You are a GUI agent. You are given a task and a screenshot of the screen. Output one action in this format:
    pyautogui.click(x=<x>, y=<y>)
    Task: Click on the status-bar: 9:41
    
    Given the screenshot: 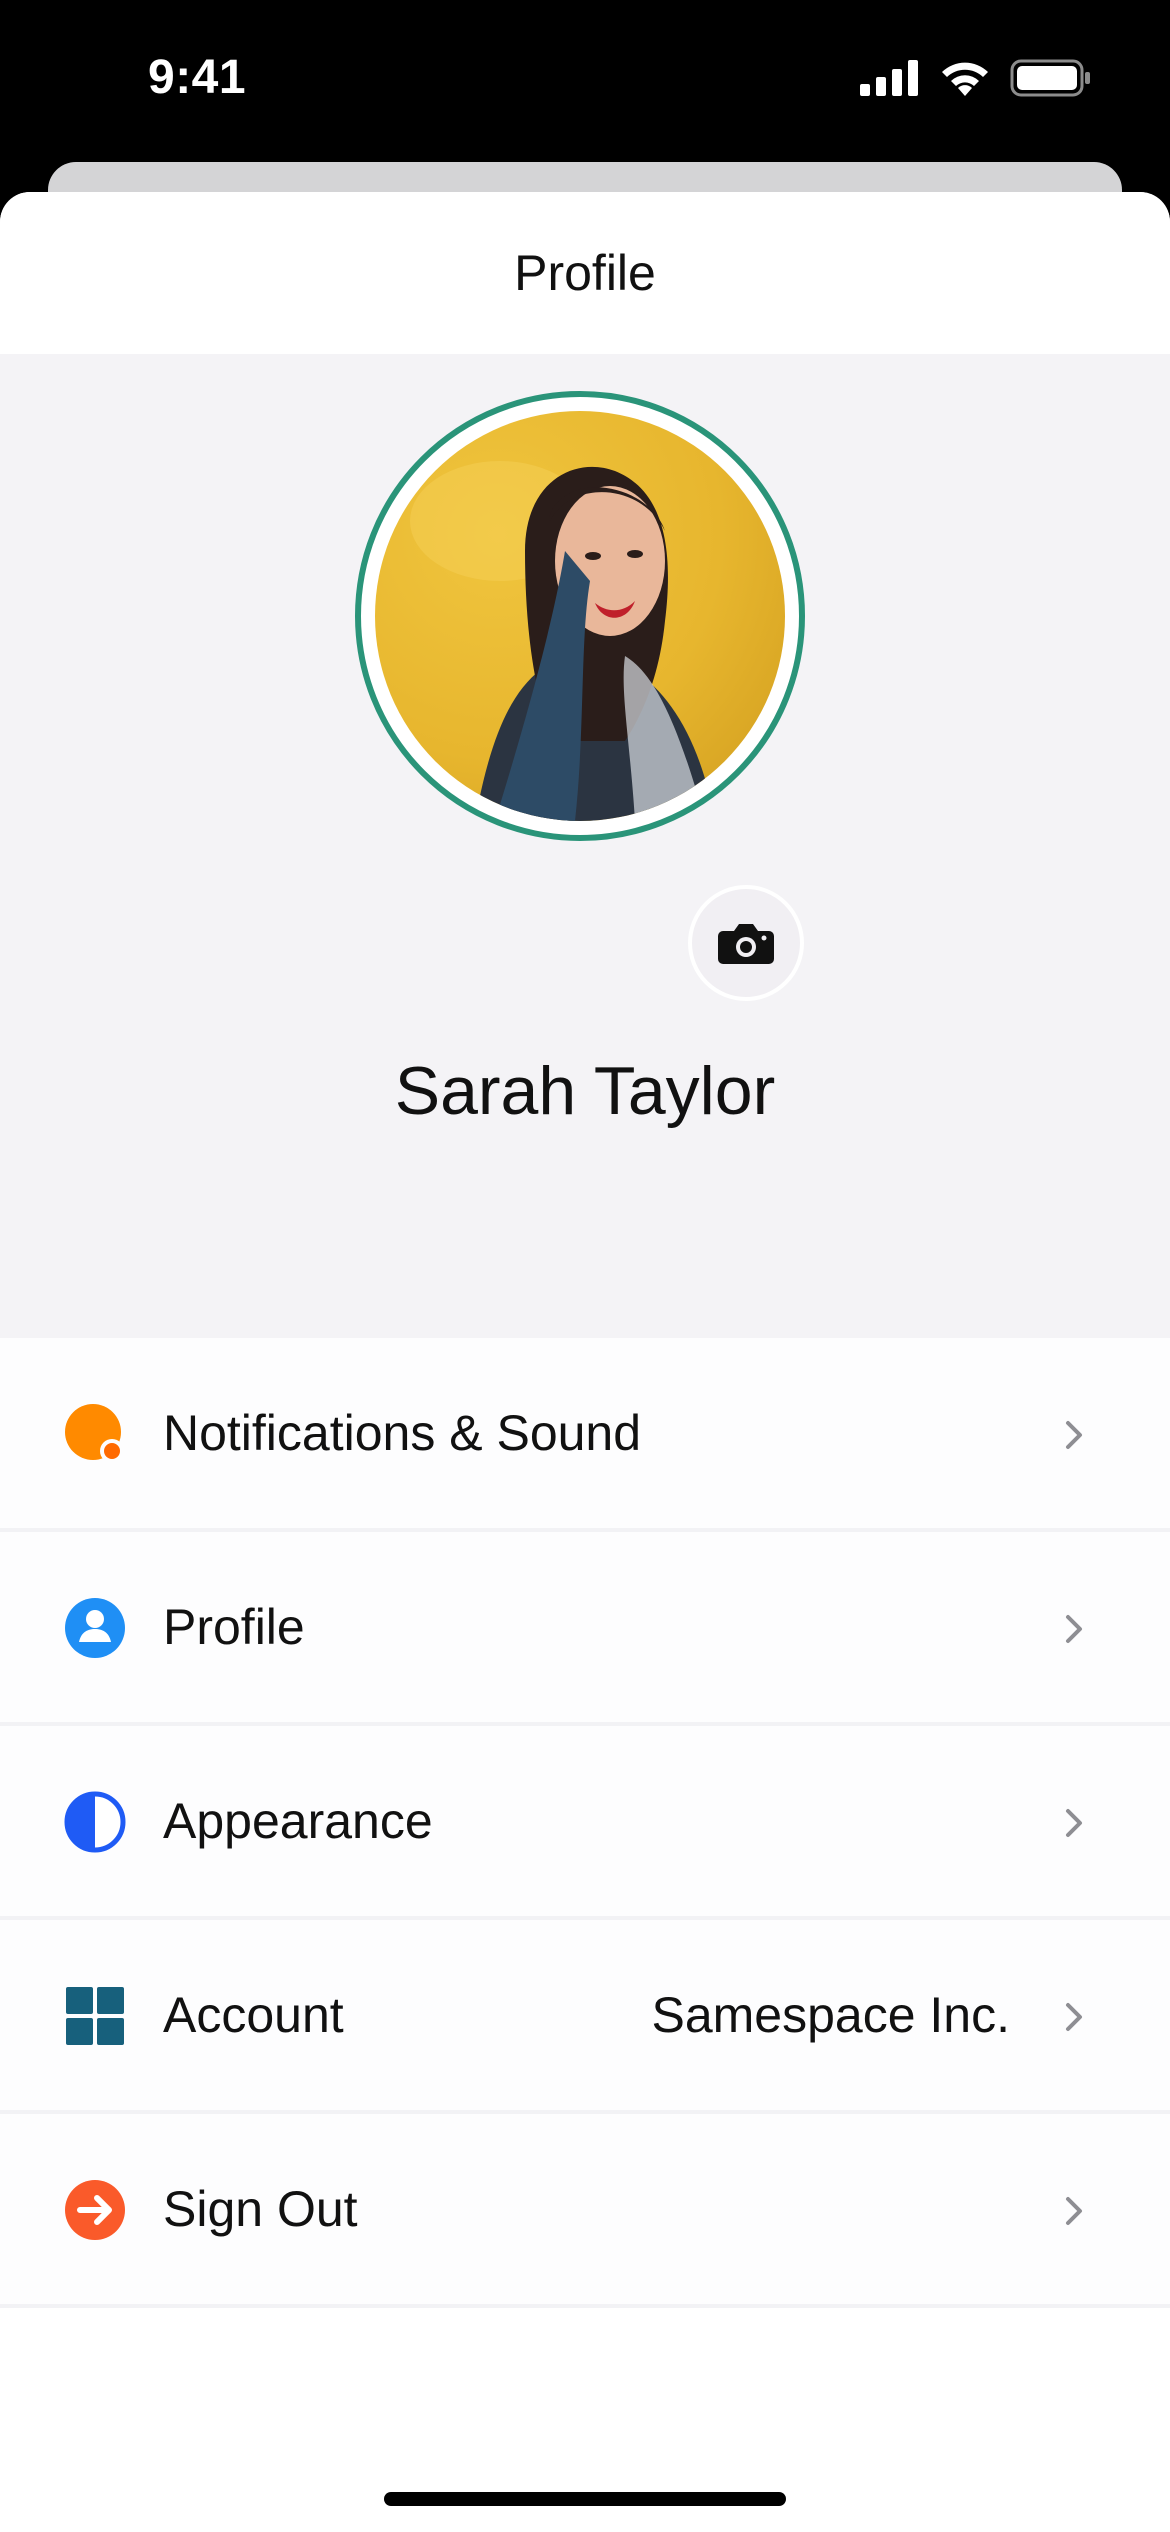 What is the action you would take?
    pyautogui.click(x=585, y=80)
    